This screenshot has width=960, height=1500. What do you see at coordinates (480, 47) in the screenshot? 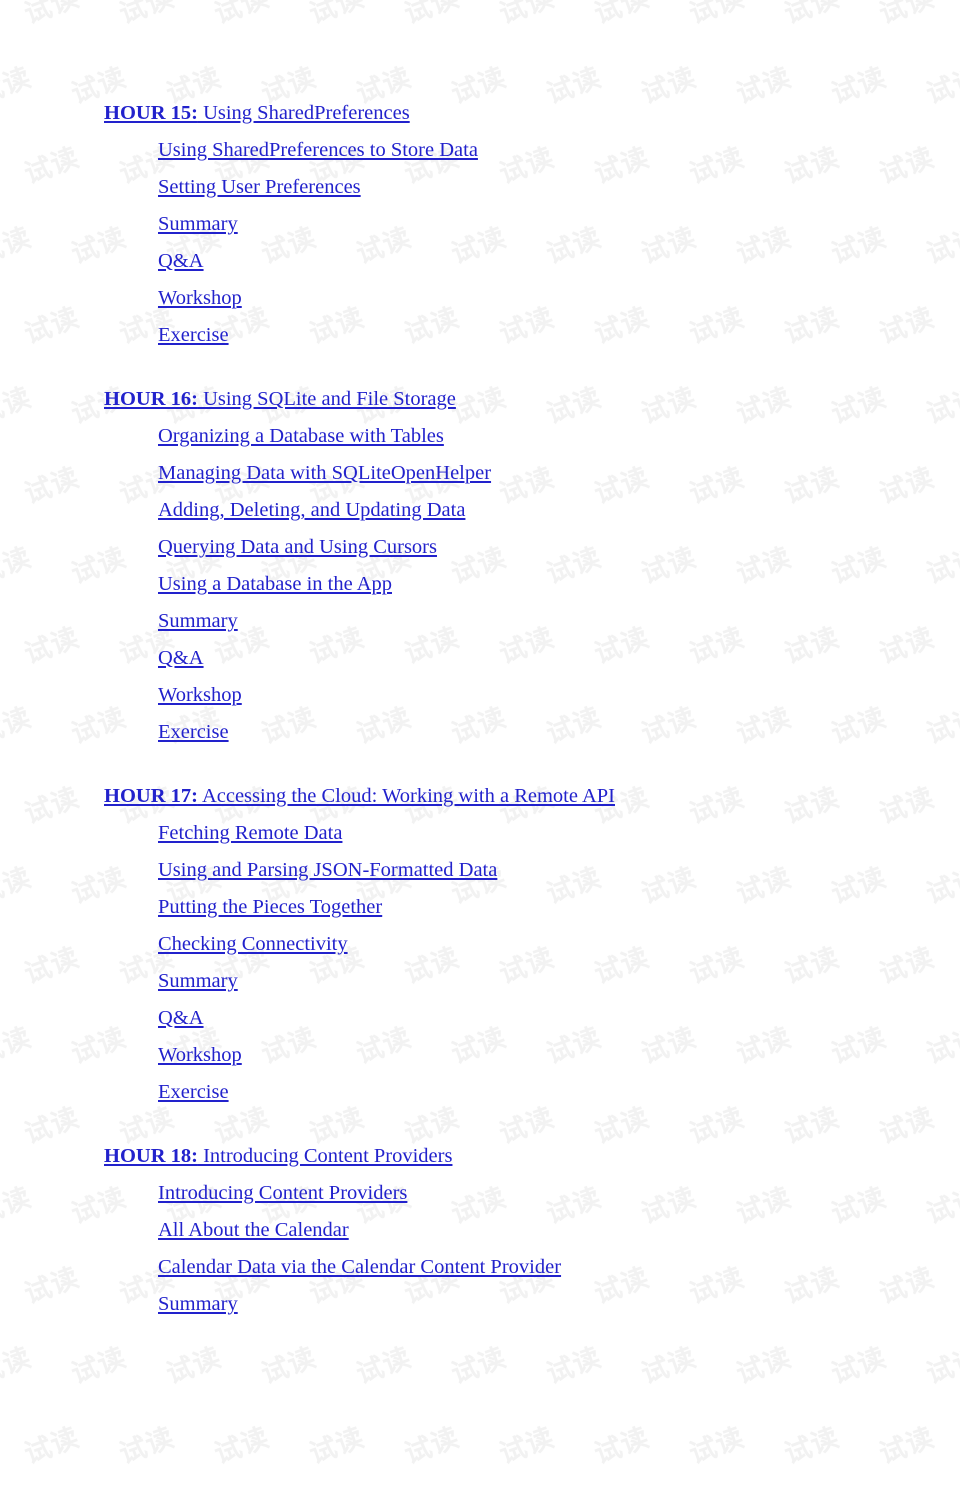
I see `page-top-spacer` at bounding box center [480, 47].